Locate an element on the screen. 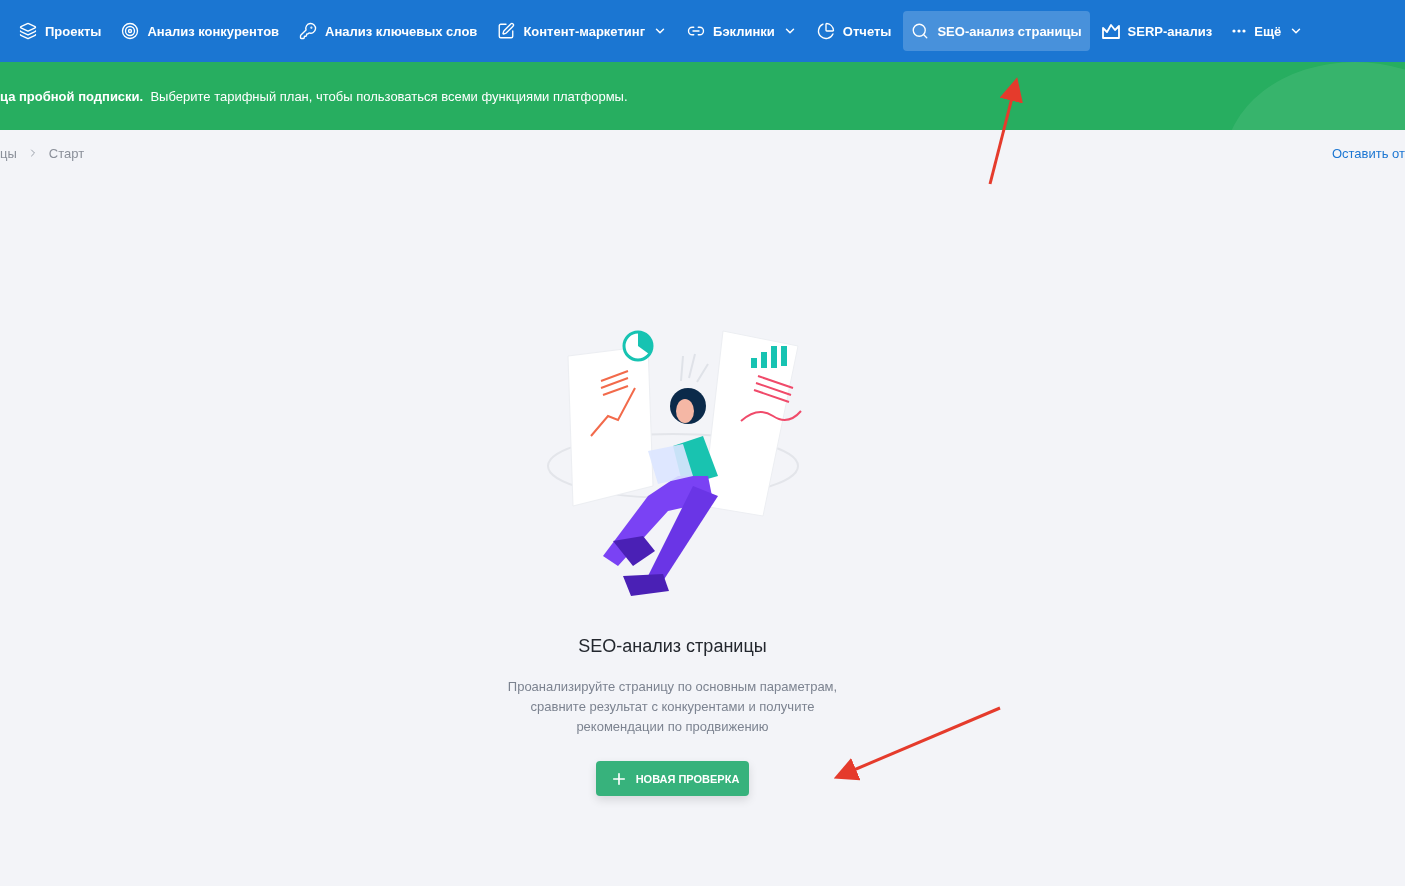 This screenshot has height=886, width=1405. nav-tab: Проекты is located at coordinates (60, 31).